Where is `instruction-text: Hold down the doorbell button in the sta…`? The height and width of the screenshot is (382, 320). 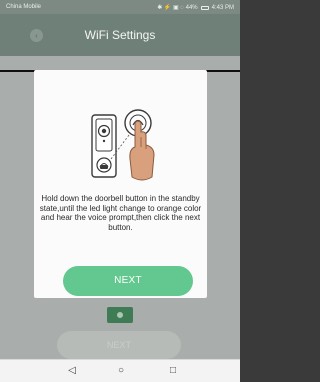 instruction-text: Hold down the doorbell button in the sta… is located at coordinates (120, 213).